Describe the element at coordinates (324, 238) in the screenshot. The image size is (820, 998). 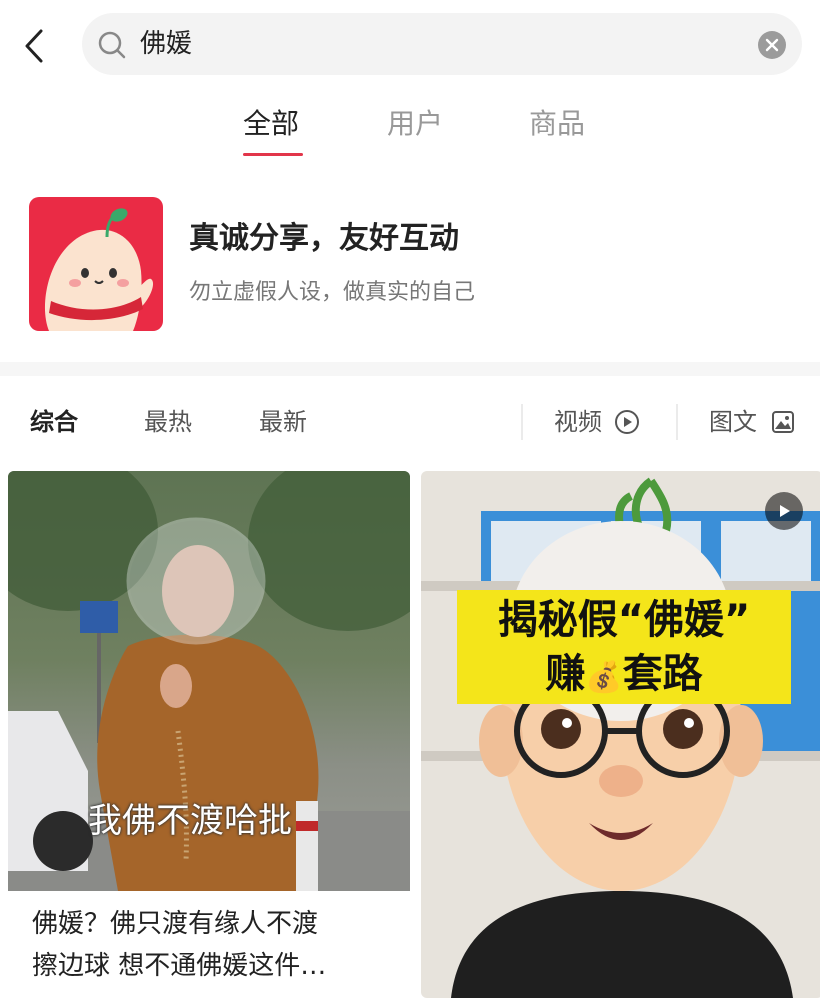
I see `banner-title: 真诚分享，友好互动` at that location.